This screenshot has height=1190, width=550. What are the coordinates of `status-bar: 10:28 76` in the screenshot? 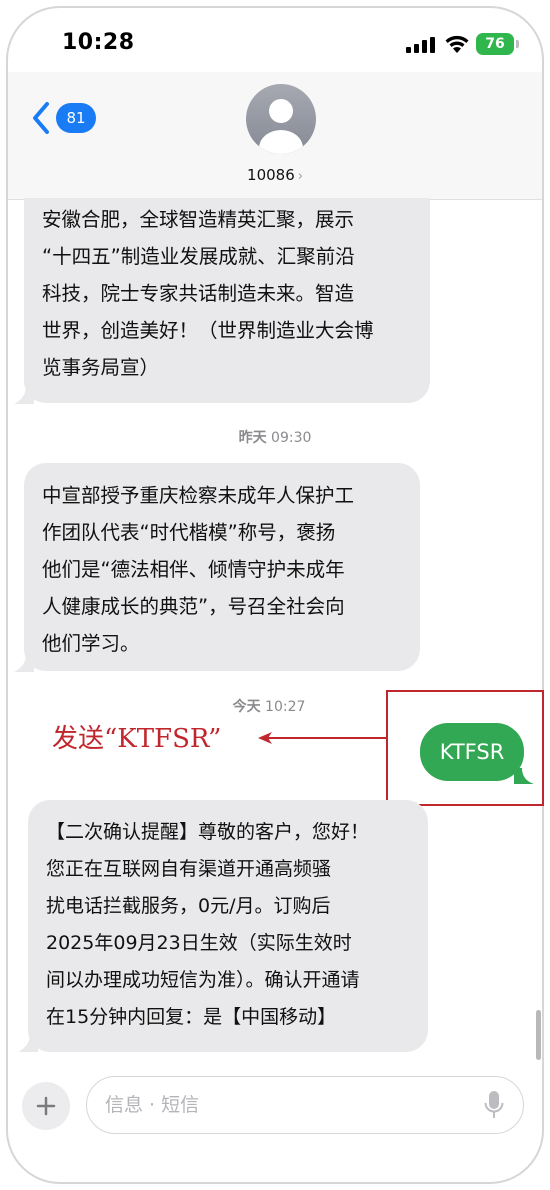 It's located at (275, 40).